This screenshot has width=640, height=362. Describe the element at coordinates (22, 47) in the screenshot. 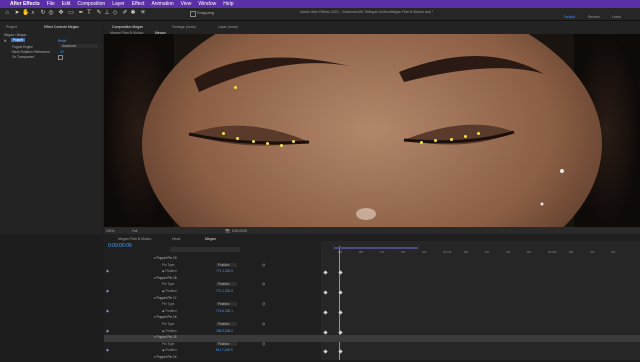

I see `prop-label: Puppet Engine` at that location.